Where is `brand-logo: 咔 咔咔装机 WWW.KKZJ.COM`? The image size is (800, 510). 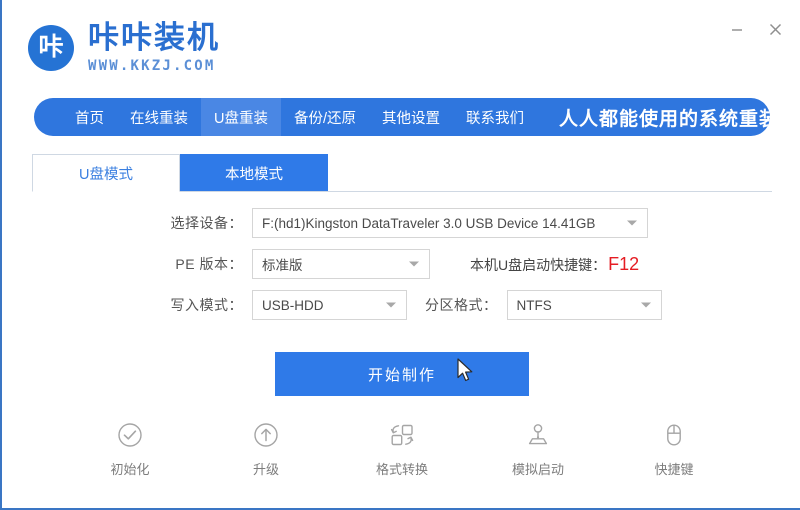
brand-logo: 咔 咔咔装机 WWW.KKZJ.COM is located at coordinates (124, 47).